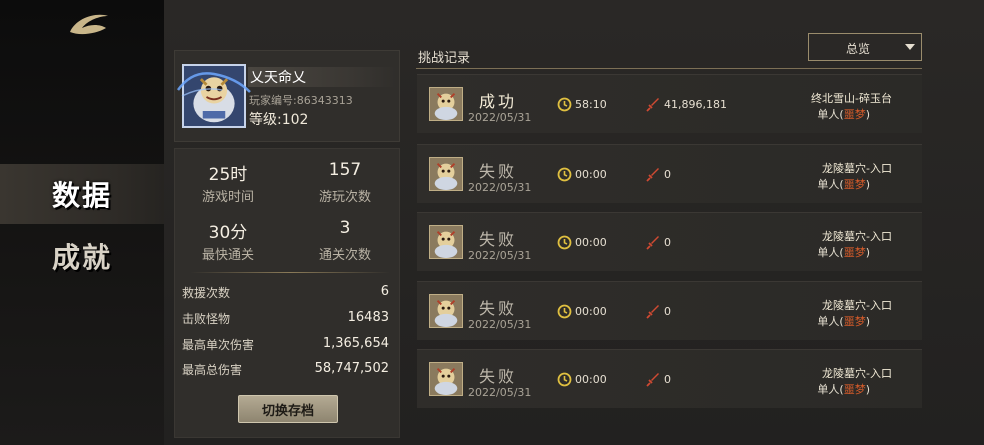  Describe the element at coordinates (344, 255) in the screenshot. I see `clear-count-label: 通关次数` at that location.